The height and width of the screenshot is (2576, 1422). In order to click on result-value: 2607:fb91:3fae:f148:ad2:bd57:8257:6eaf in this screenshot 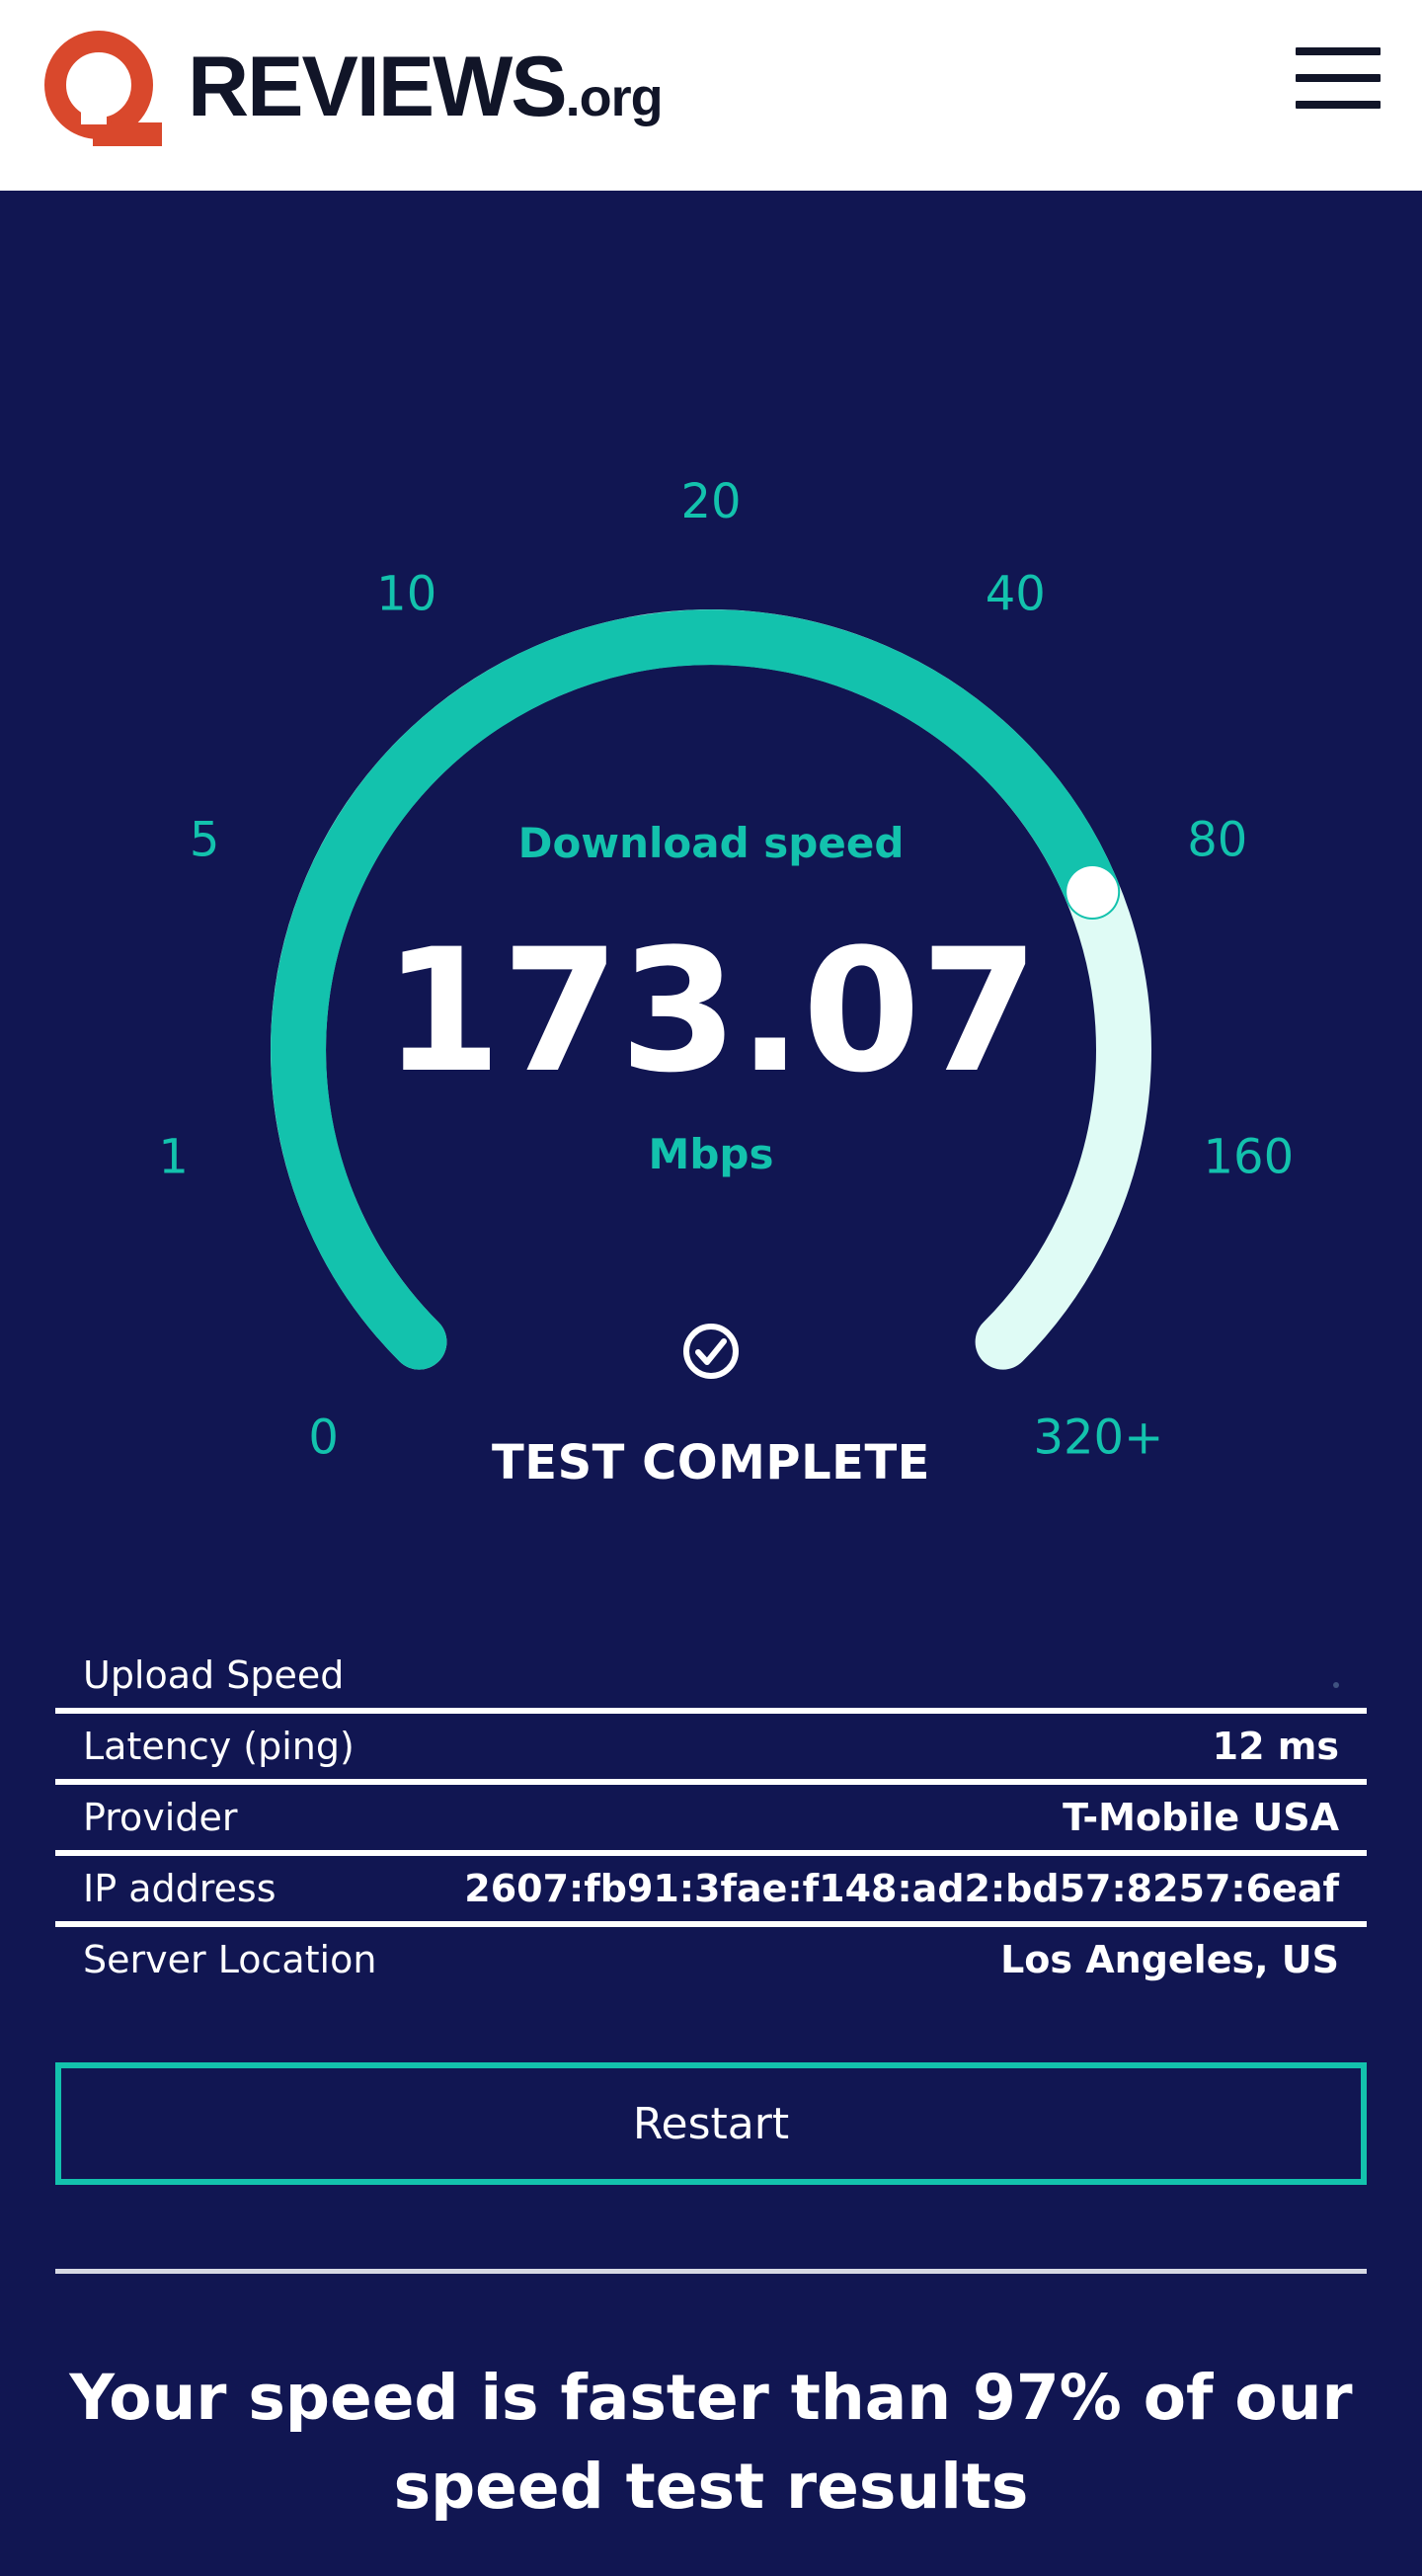, I will do `click(902, 1888)`.